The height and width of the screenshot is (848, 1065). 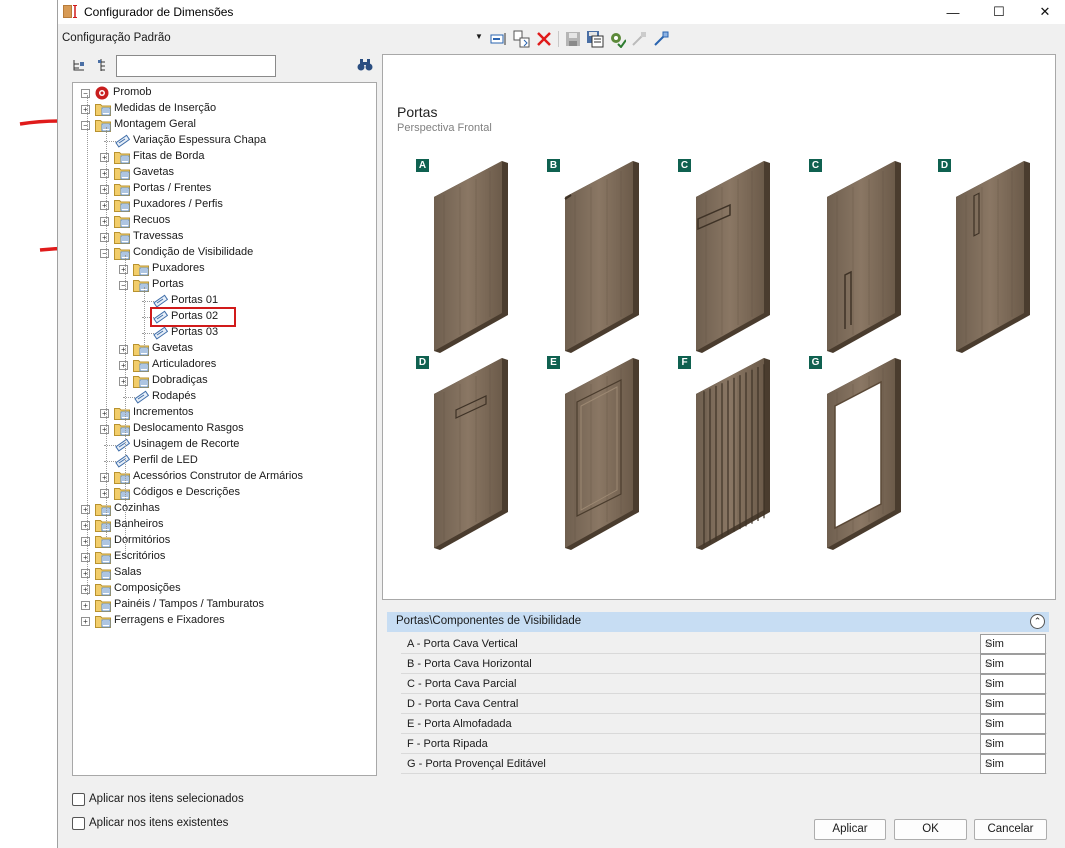 I want to click on save-as-icon, so click(x=595, y=39).